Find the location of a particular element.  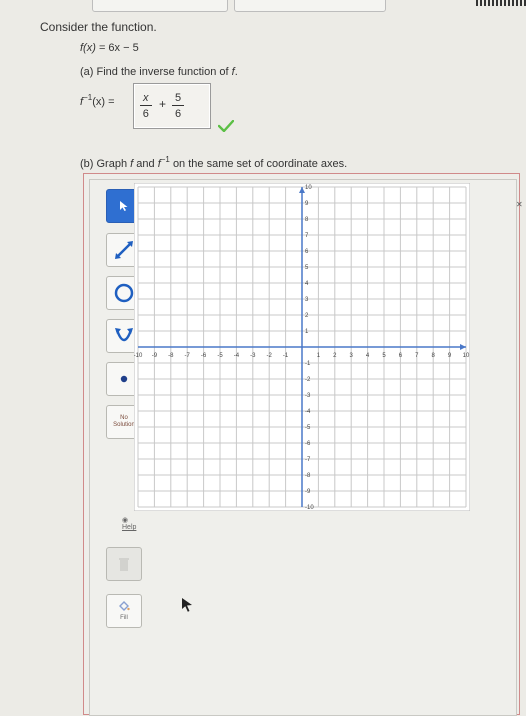

fill-label: Fill is located at coordinates (124, 618).